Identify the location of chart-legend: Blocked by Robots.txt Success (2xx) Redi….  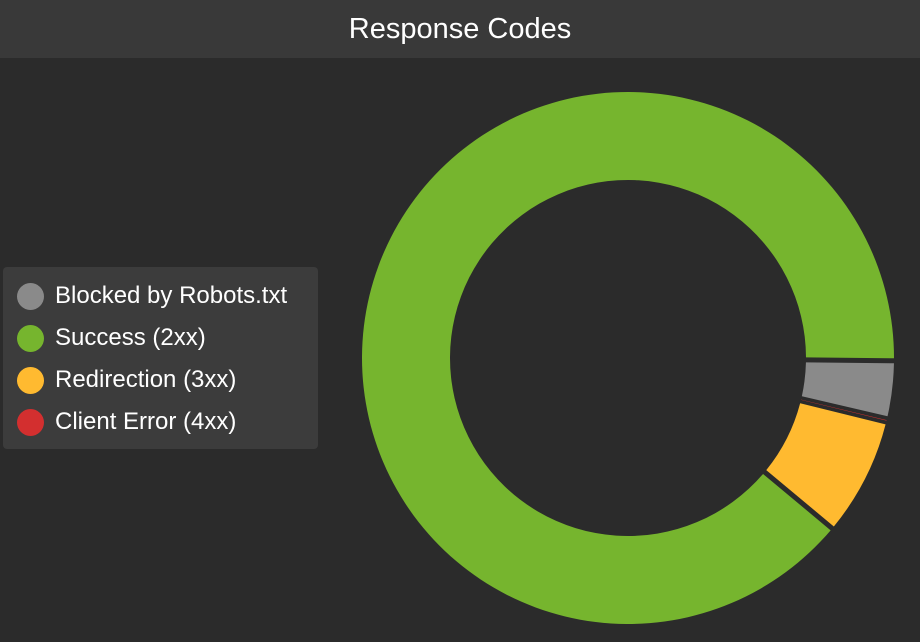
(160, 358).